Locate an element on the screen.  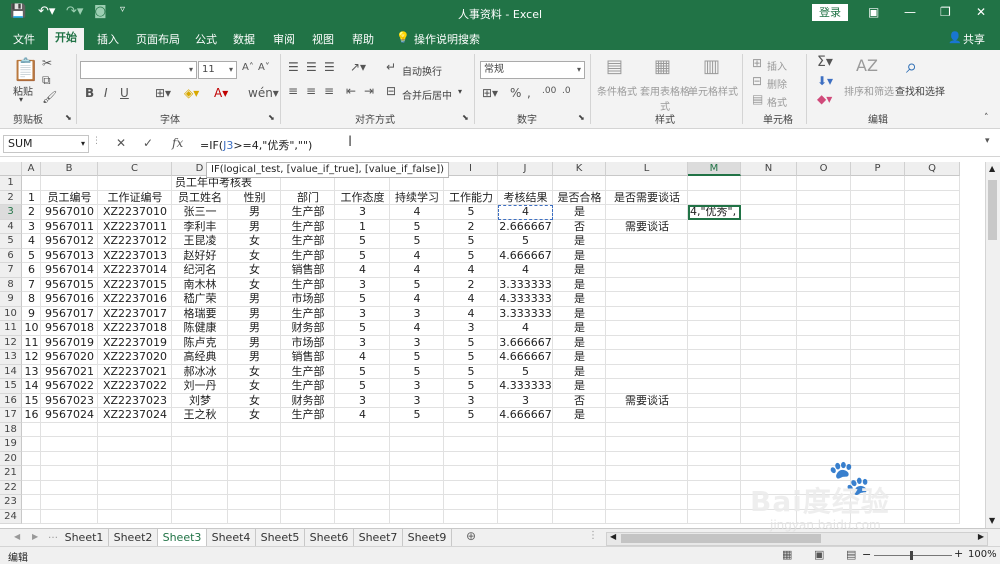
data-cell: 9567012 is located at coordinates (69, 241).